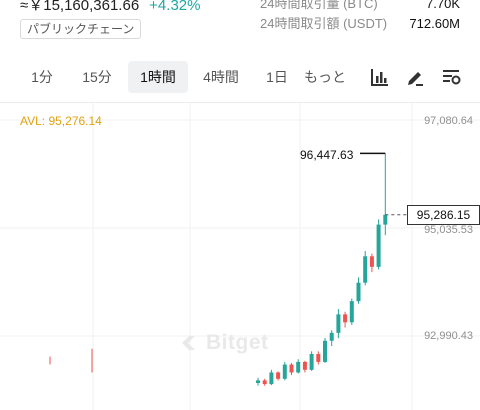 The image size is (480, 410). What do you see at coordinates (277, 77) in the screenshot?
I see `tab-1d: 1日` at bounding box center [277, 77].